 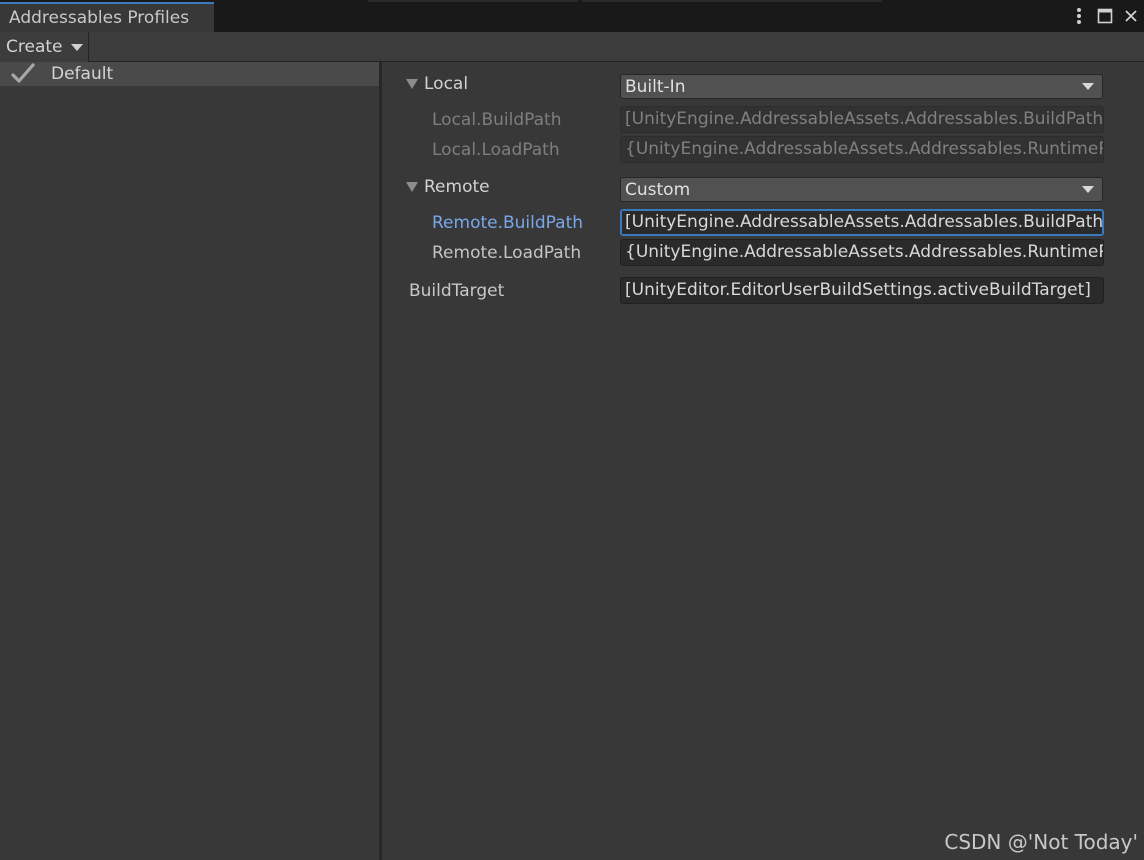 I want to click on window-controls, so click(x=1105, y=16).